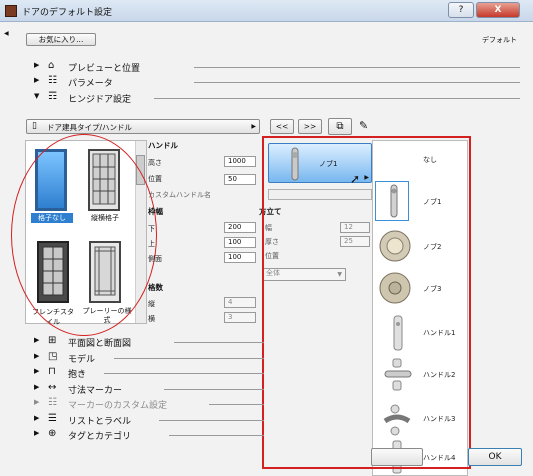 Image resolution: width=533 pixels, height=476 pixels. Describe the element at coordinates (52, 402) in the screenshot. I see `marker-icon: ☷` at that location.